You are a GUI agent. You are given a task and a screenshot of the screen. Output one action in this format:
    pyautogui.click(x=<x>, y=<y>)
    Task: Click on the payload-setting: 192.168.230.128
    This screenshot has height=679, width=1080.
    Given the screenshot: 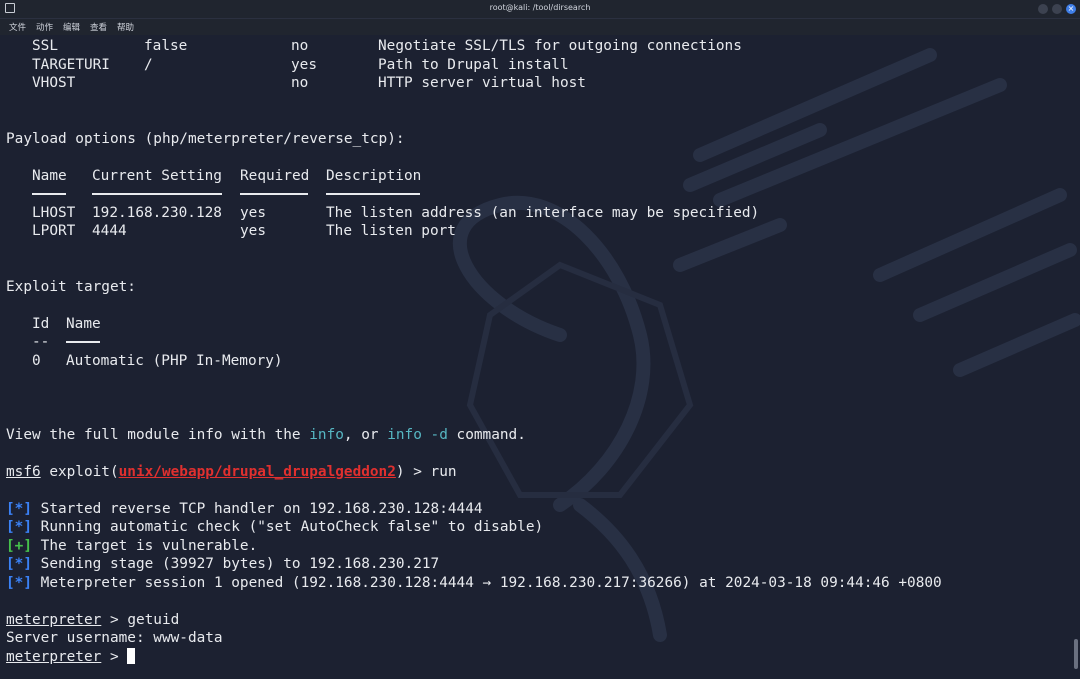 What is the action you would take?
    pyautogui.click(x=157, y=212)
    